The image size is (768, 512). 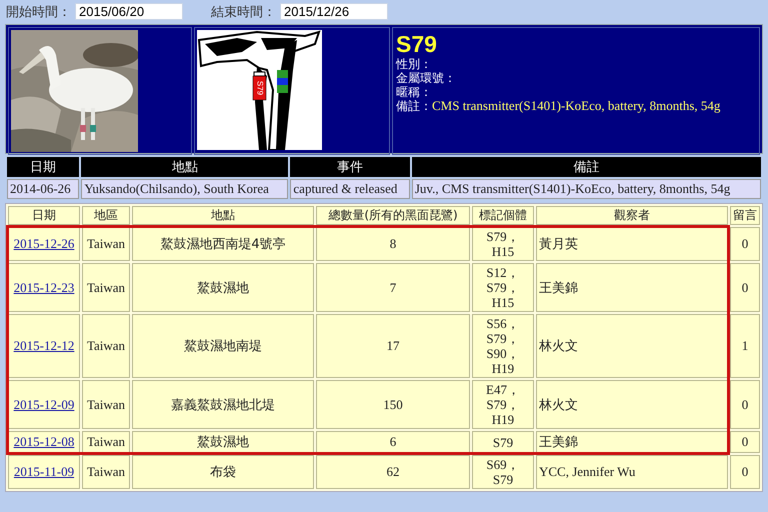 I want to click on table-cell: S56， S79， S90， H19, so click(x=503, y=346).